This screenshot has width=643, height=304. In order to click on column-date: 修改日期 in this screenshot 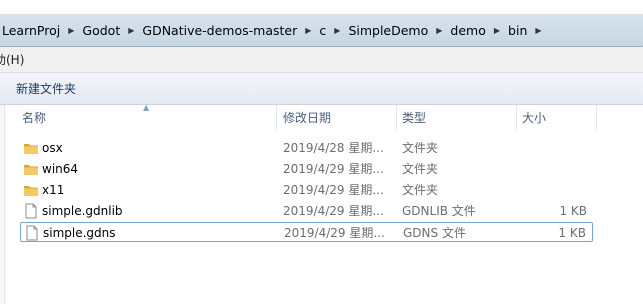, I will do `click(336, 118)`.